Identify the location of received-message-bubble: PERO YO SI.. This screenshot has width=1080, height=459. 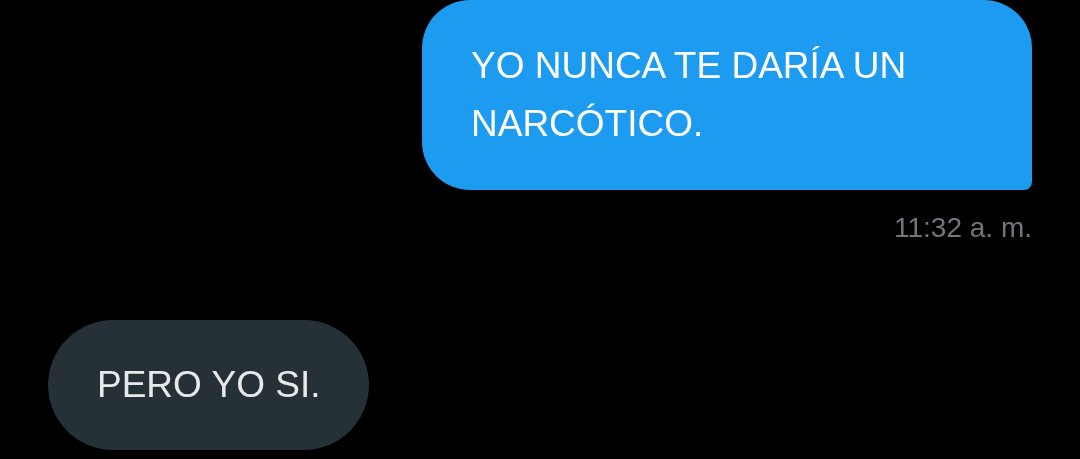
(209, 385).